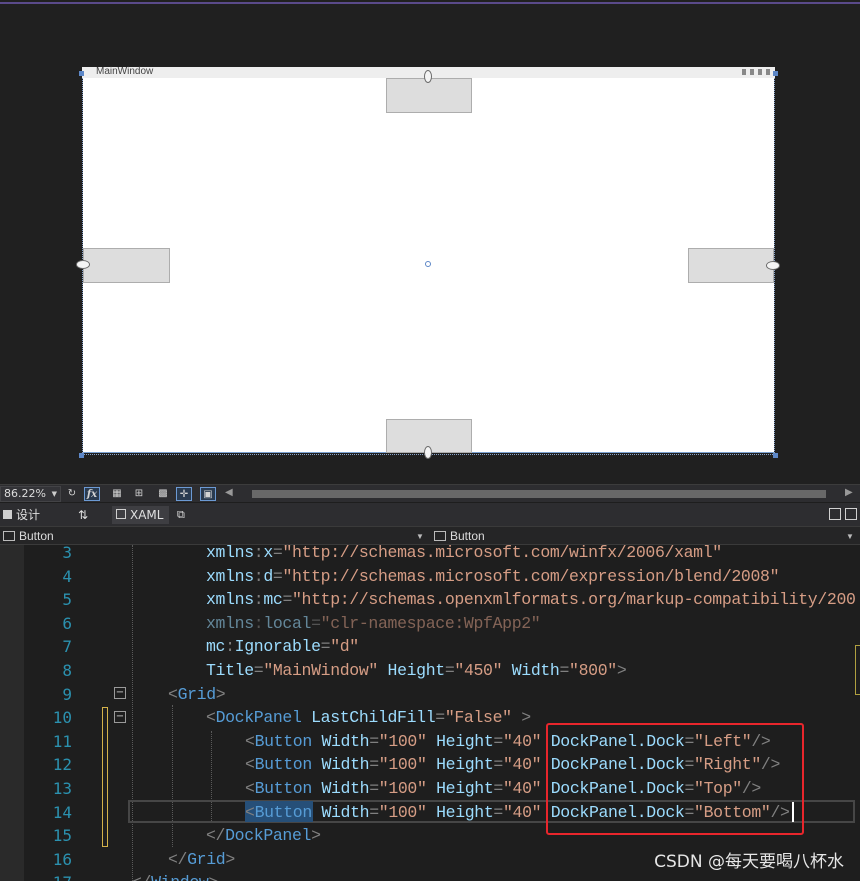  I want to click on line-number: 10, so click(62, 718).